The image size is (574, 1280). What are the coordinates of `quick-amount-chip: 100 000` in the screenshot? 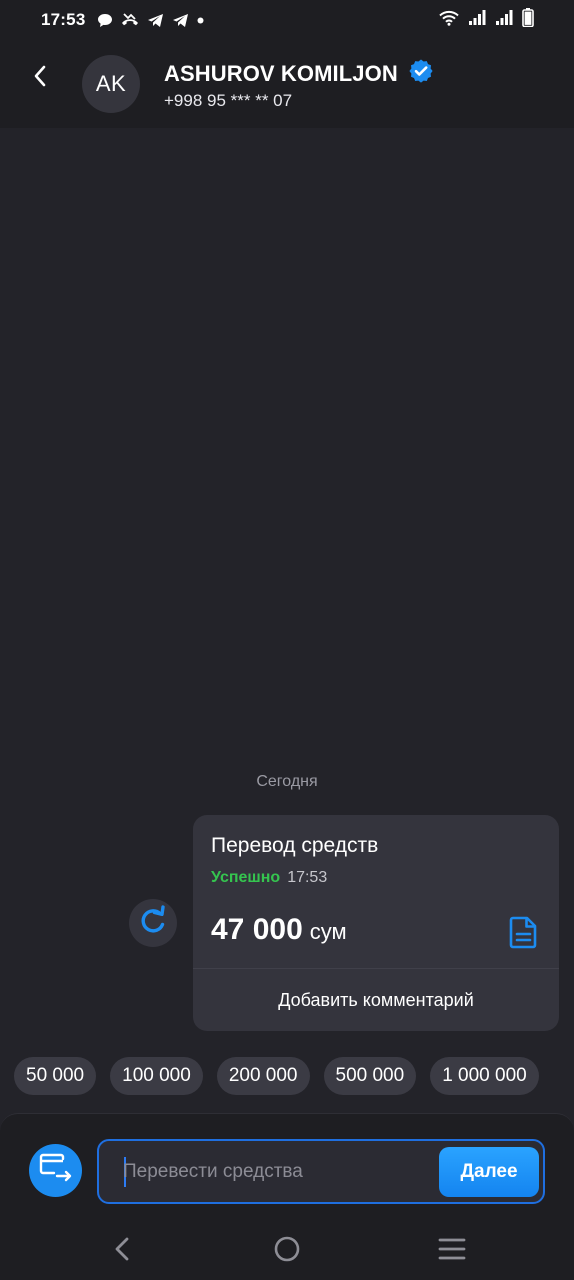 It's located at (156, 1076).